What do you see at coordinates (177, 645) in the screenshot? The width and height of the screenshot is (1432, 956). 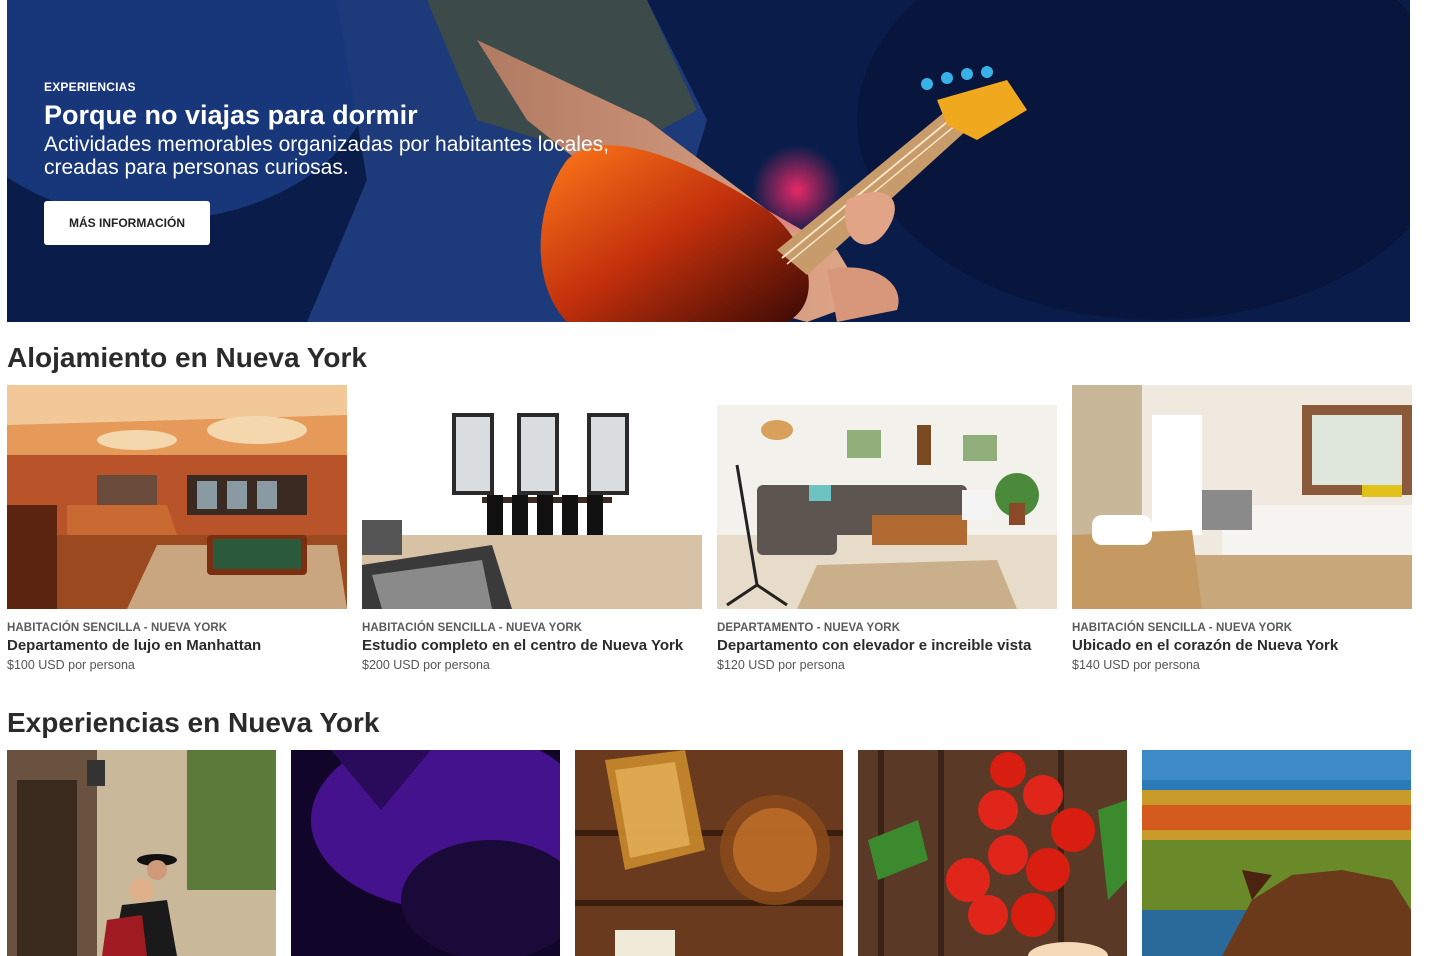 I see `listing-name: Departamento de lujo en Manhattan` at bounding box center [177, 645].